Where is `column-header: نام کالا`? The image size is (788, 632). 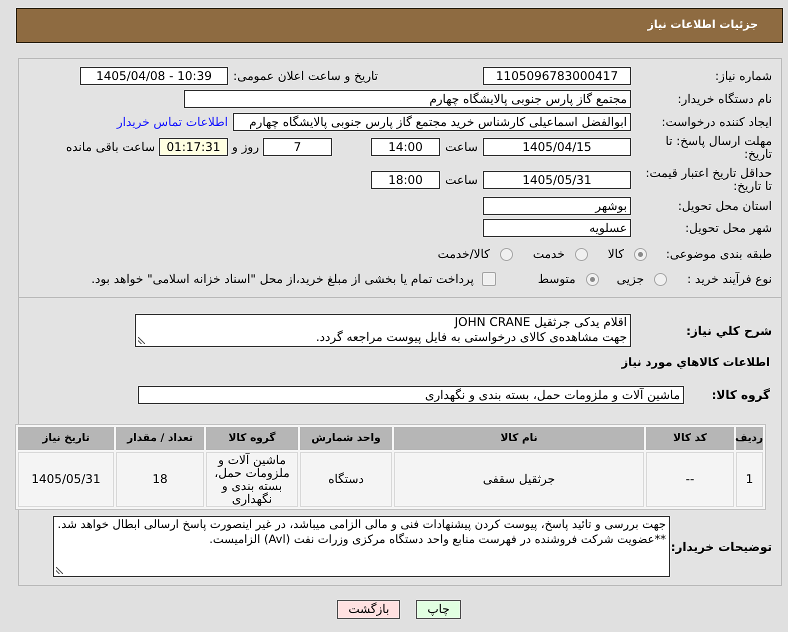
column-header: نام کالا is located at coordinates (519, 438).